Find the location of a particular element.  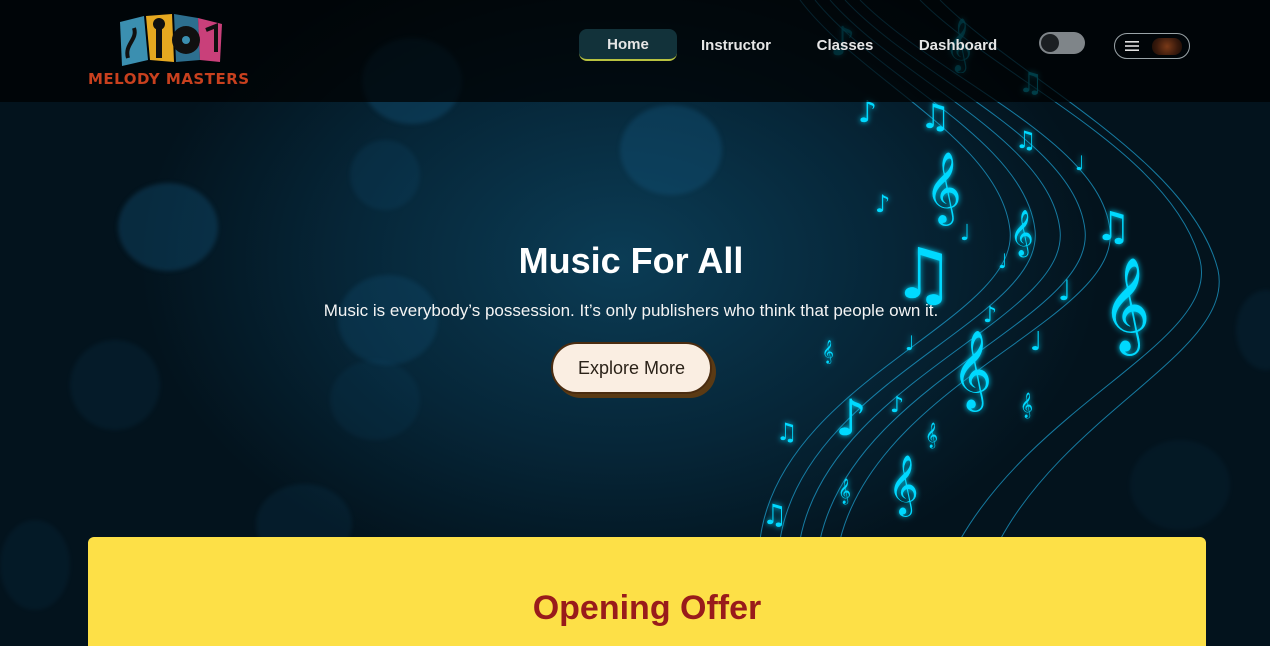

user-menu-button is located at coordinates (1152, 46).